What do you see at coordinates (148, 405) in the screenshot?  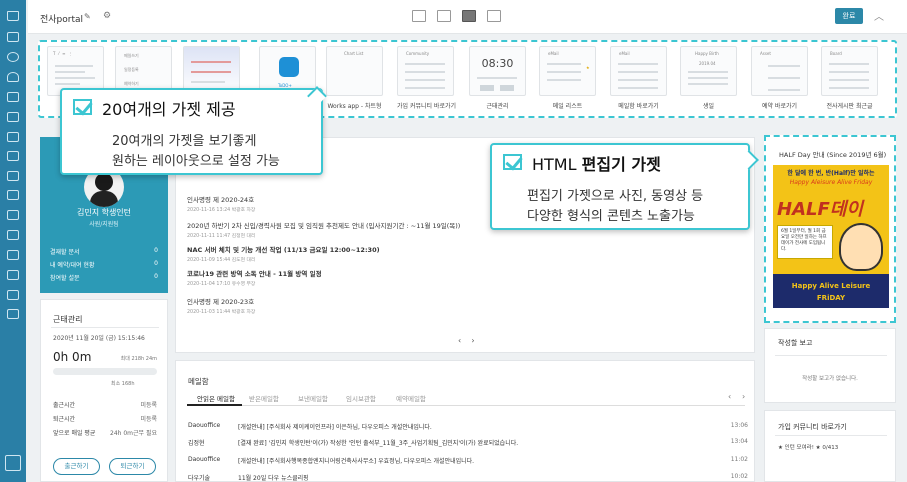 I see `row-value: 미등록` at bounding box center [148, 405].